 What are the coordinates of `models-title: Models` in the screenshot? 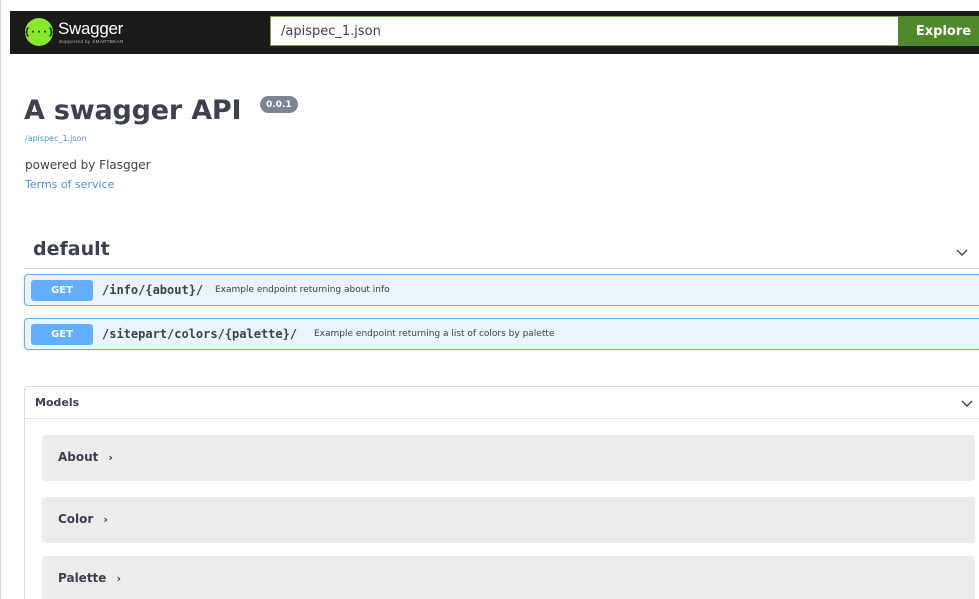 It's located at (57, 402).